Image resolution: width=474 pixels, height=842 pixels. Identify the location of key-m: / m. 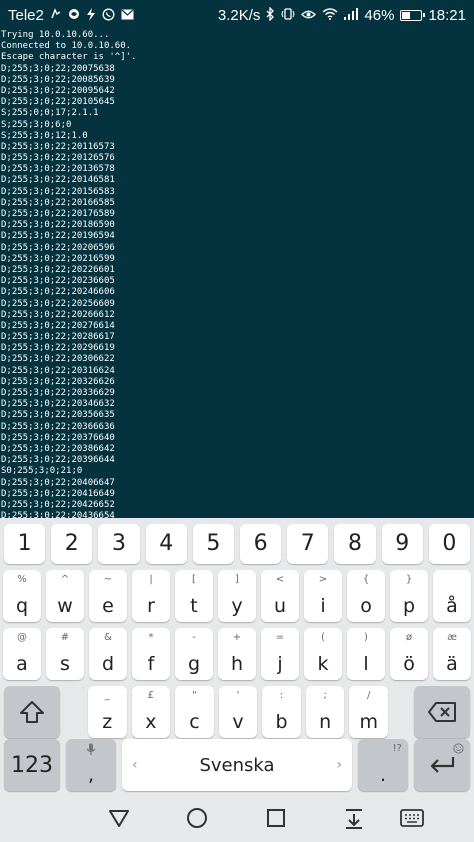
(368, 712).